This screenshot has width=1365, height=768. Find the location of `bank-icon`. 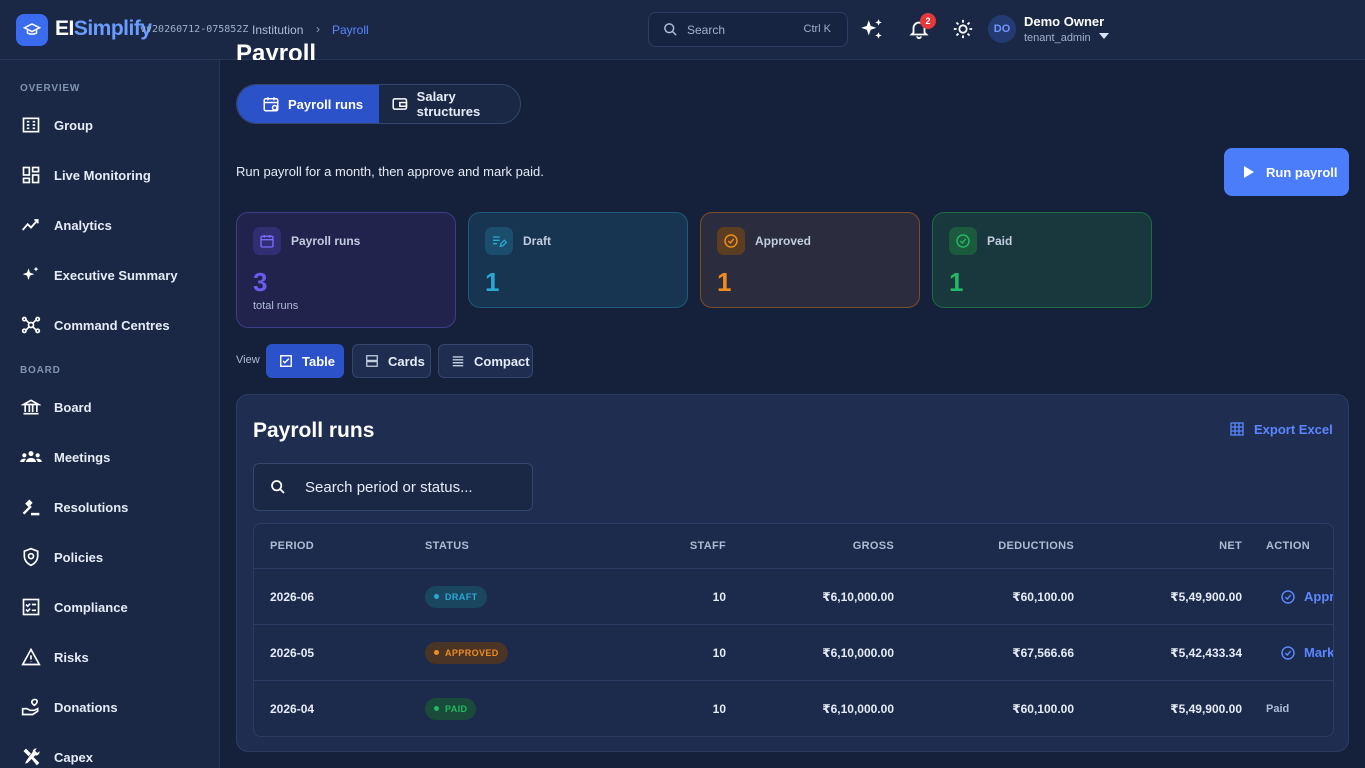

bank-icon is located at coordinates (31, 407).